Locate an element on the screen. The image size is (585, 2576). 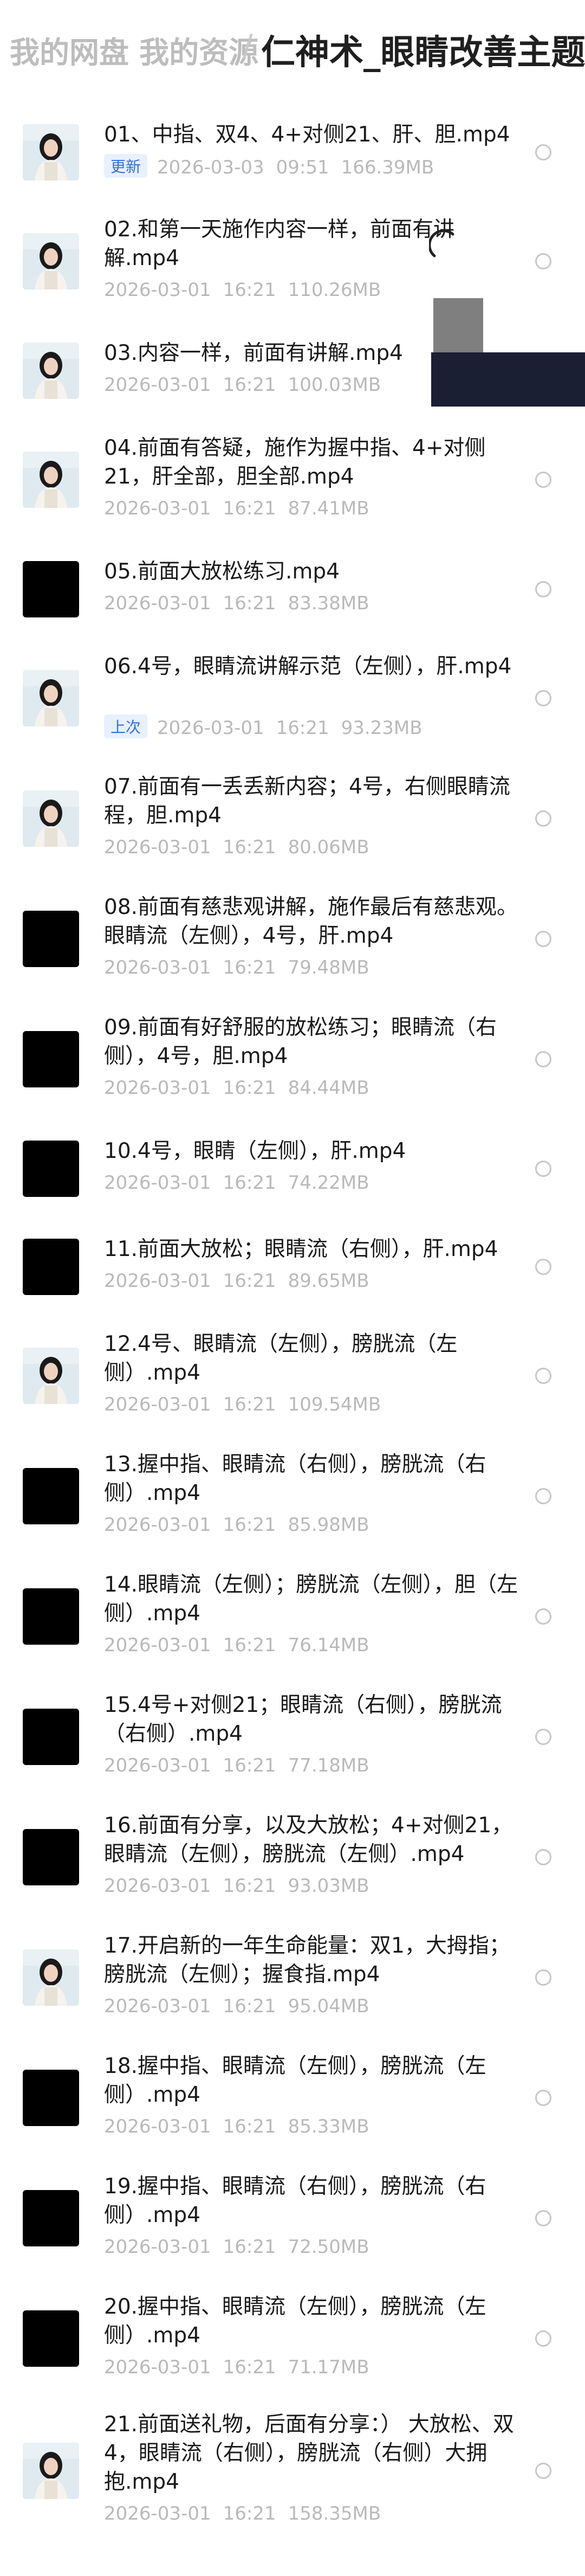
file-name: 12.4号、眼睛流（左侧），膀胱流（左侧）.mp4 is located at coordinates (281, 1358).